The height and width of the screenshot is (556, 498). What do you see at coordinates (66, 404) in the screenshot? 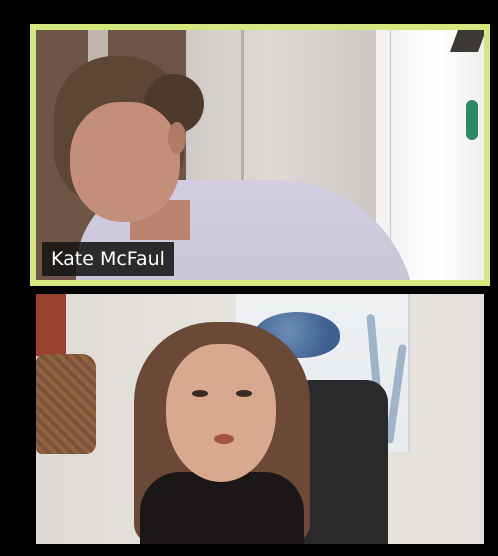
I see `background-woven-bag` at bounding box center [66, 404].